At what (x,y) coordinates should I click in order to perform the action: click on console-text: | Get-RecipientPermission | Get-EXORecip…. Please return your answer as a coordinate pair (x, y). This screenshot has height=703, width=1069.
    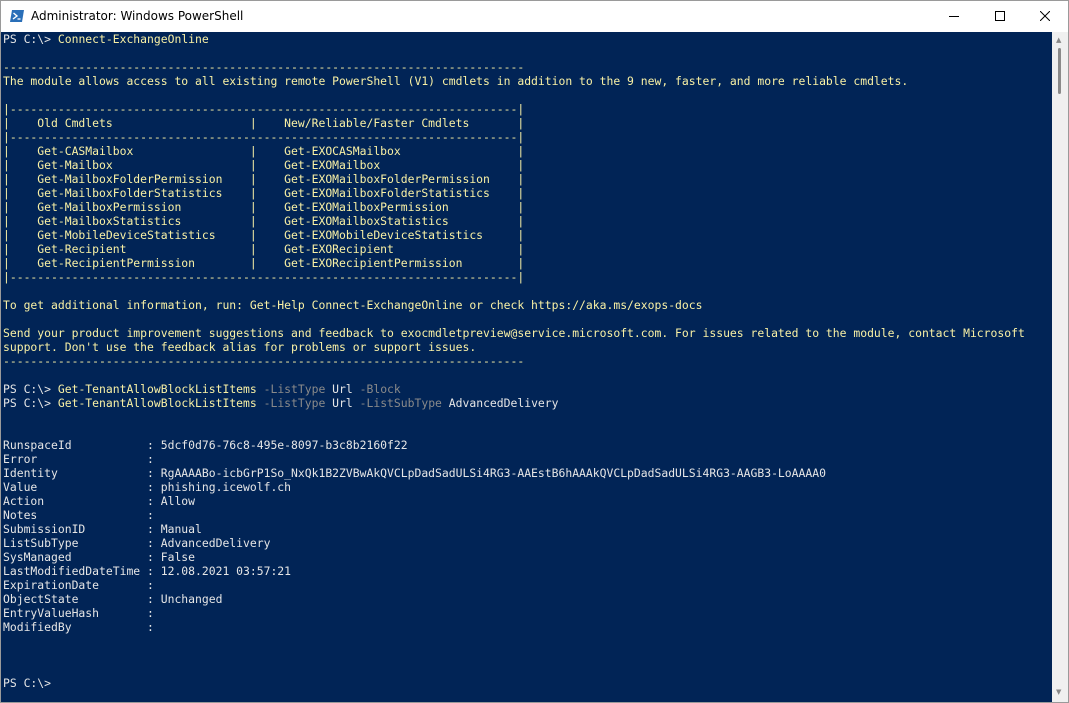
    Looking at the image, I should click on (264, 263).